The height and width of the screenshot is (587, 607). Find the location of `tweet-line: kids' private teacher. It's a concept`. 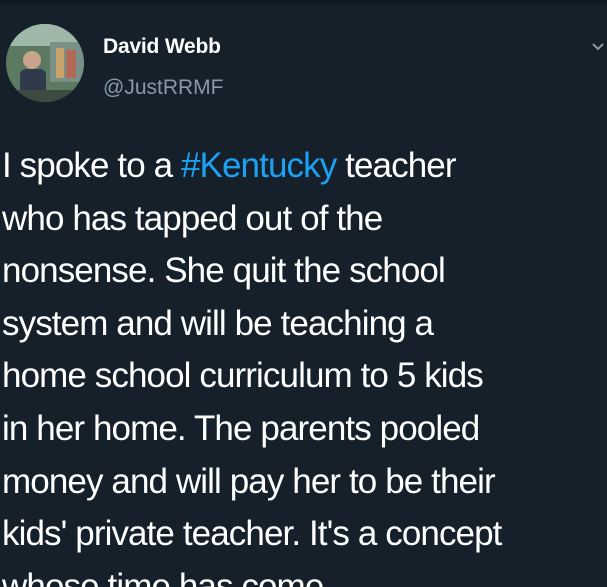

tweet-line: kids' private teacher. It's a concept is located at coordinates (252, 534).